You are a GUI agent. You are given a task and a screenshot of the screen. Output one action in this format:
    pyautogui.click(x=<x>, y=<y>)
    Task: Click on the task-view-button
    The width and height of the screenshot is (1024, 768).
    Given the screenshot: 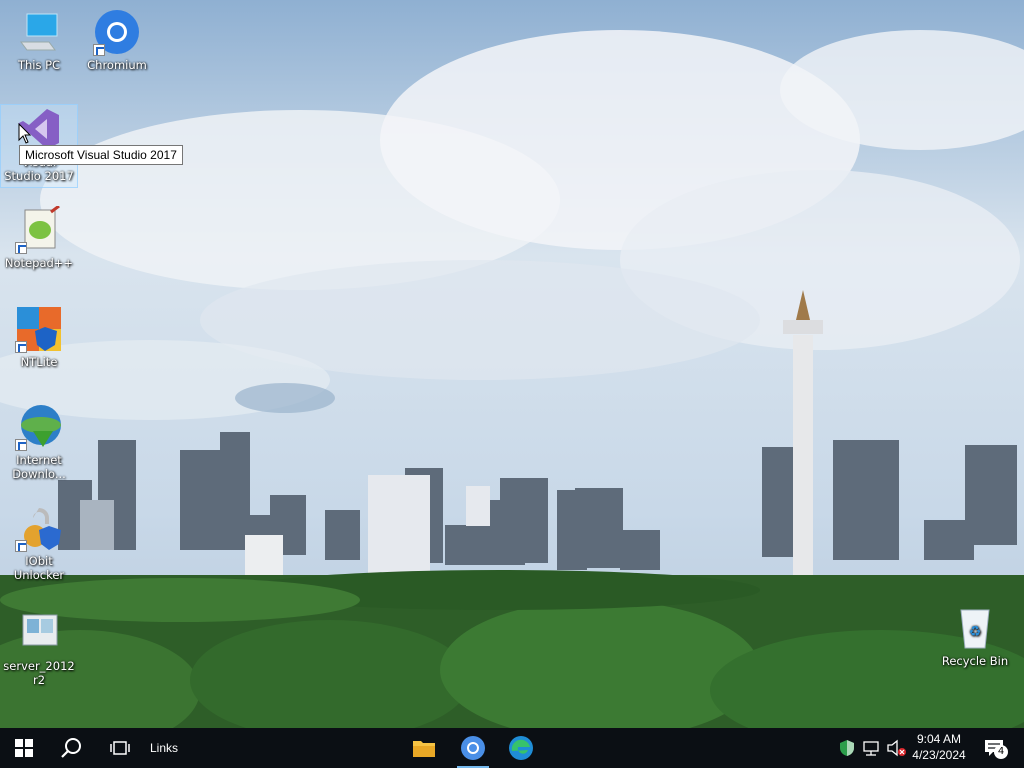 What is the action you would take?
    pyautogui.click(x=120, y=748)
    